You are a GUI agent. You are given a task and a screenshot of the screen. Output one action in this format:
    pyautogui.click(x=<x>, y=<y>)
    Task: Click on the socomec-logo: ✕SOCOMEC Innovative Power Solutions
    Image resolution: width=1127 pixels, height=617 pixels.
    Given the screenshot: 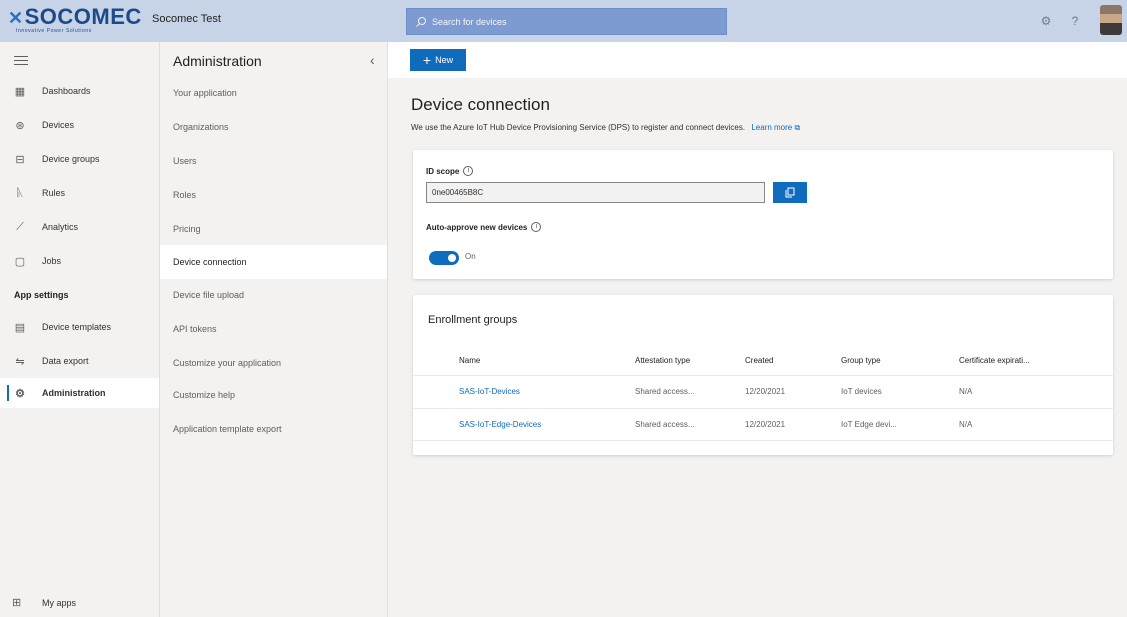 What is the action you would take?
    pyautogui.click(x=74, y=21)
    